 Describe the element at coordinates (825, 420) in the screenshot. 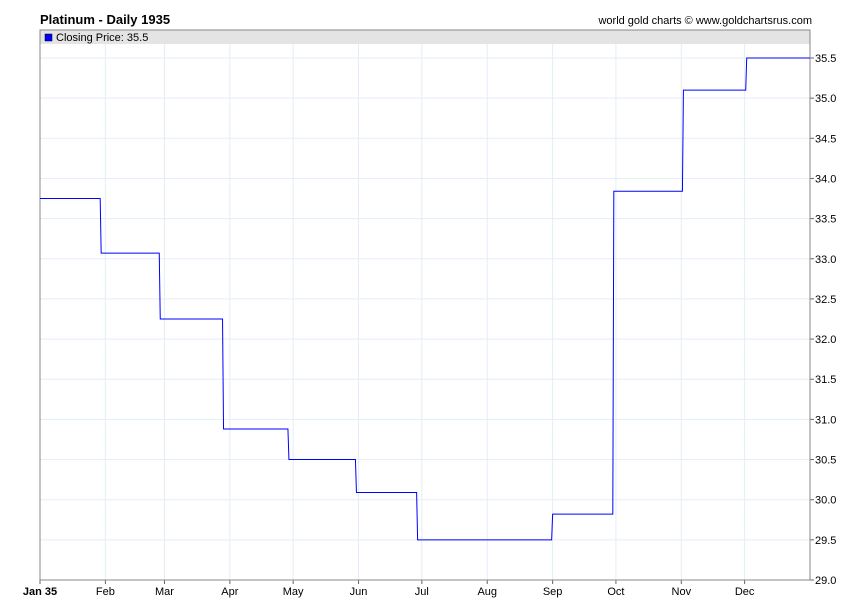

I see `y-tick-label: 31.0` at that location.